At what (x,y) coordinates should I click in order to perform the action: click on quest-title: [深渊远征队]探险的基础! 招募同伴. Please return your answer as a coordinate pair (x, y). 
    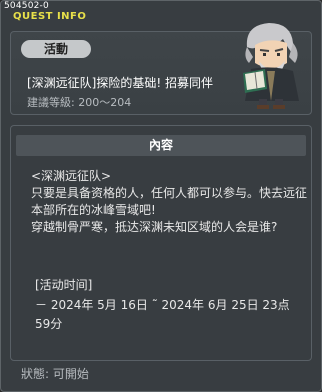
    Looking at the image, I should click on (120, 83).